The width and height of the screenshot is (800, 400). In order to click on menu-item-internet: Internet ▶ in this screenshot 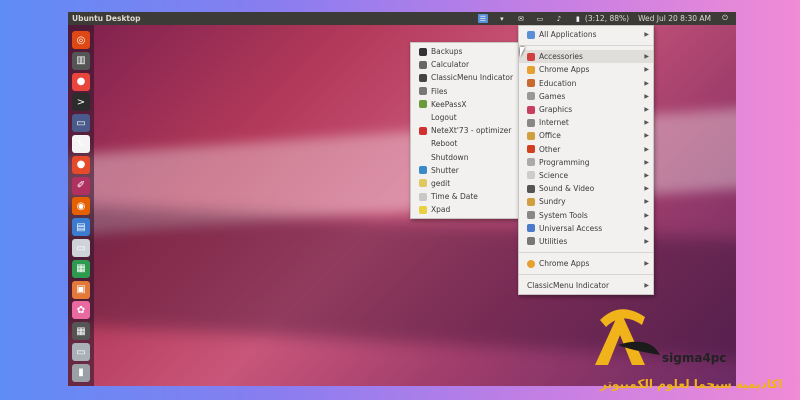, I will do `click(586, 122)`.